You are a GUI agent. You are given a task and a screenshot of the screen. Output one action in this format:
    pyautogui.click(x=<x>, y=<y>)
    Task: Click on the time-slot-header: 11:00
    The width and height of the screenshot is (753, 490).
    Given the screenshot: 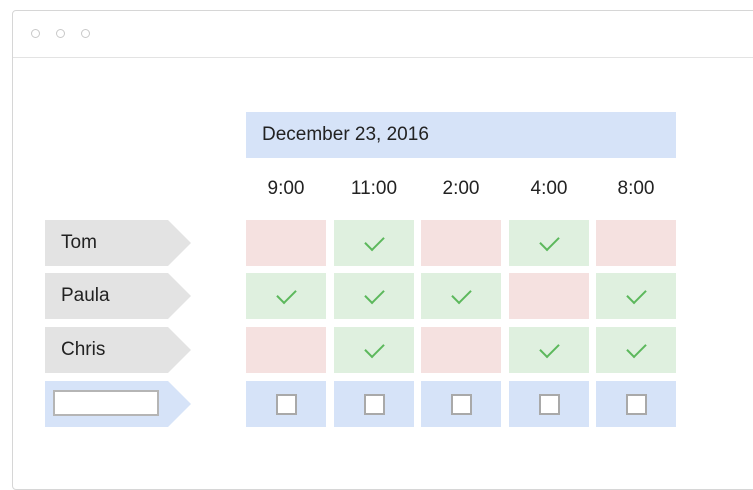 What is the action you would take?
    pyautogui.click(x=374, y=188)
    